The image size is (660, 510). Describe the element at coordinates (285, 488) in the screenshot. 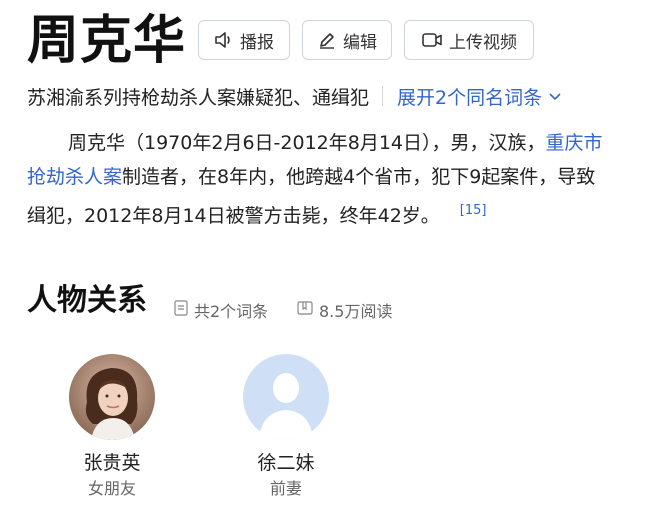

I see `relation-type: 前妻` at that location.